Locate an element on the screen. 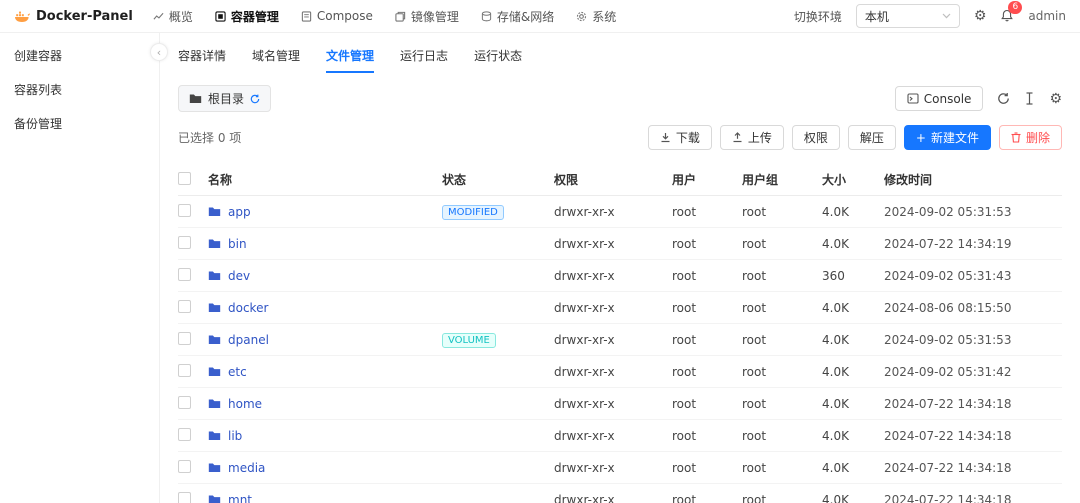 The height and width of the screenshot is (503, 1080). file-name-link: media is located at coordinates (246, 468).